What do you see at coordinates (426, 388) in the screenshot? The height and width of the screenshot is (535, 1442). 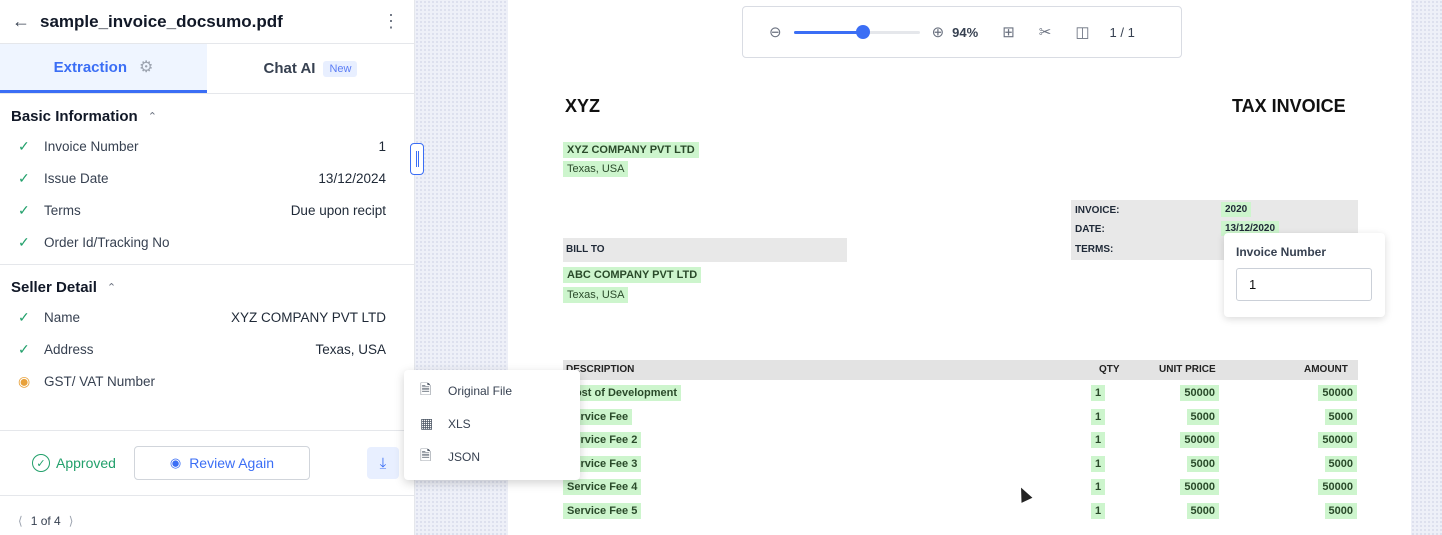 I see `file-icon: 🗎` at bounding box center [426, 388].